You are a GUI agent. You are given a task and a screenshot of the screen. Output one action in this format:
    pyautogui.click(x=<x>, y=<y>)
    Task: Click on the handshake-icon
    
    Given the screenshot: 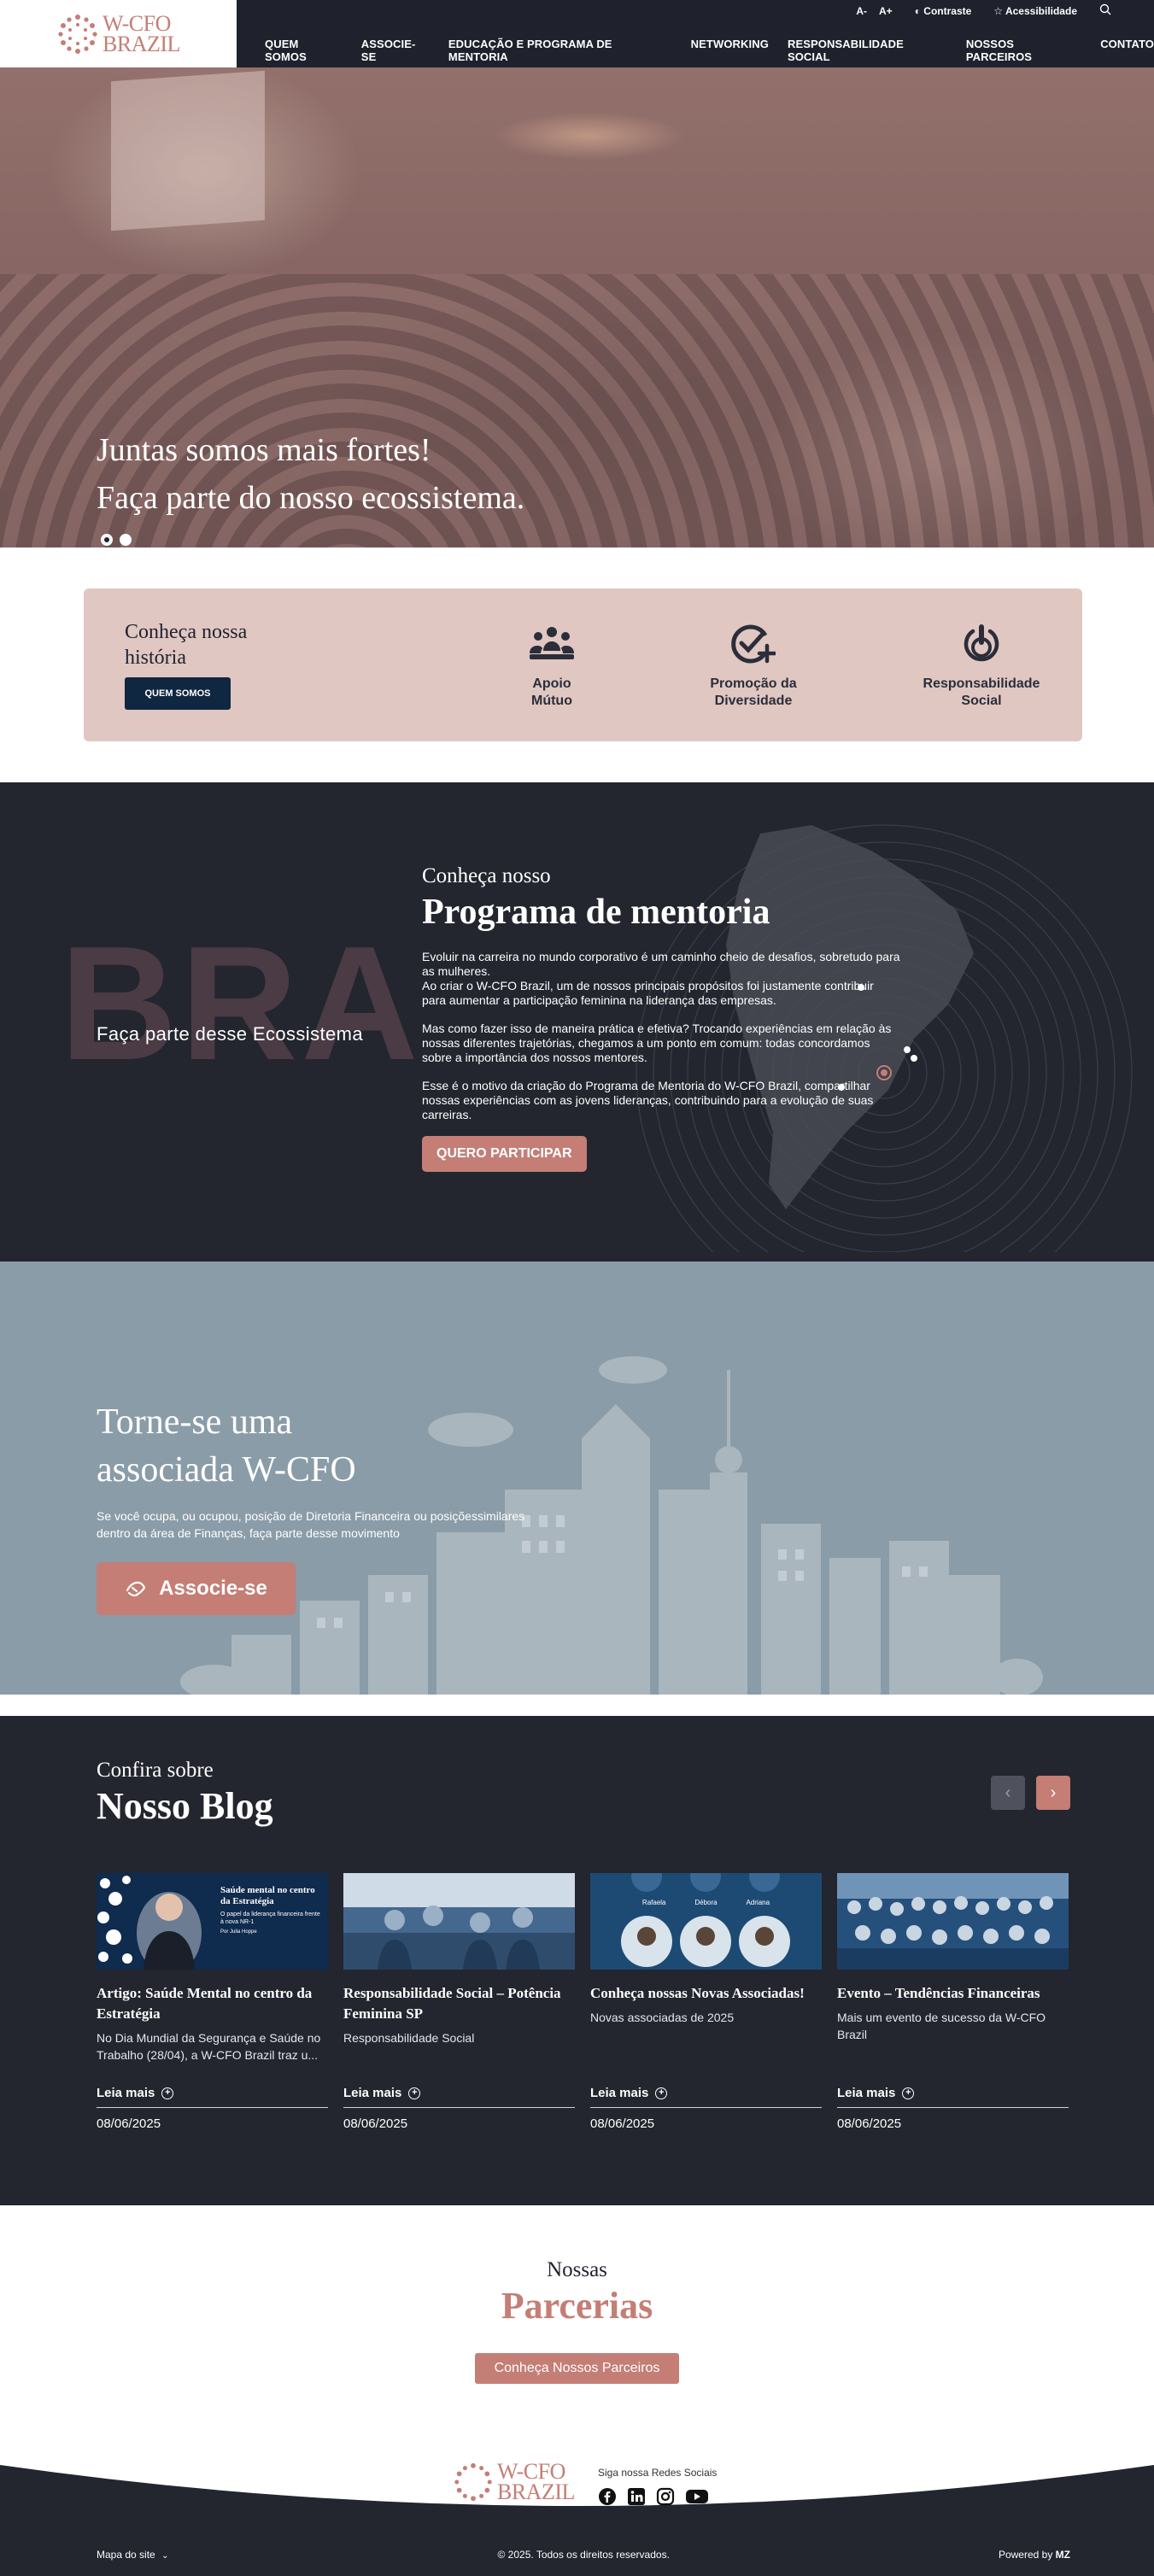 What is the action you would take?
    pyautogui.click(x=136, y=1589)
    